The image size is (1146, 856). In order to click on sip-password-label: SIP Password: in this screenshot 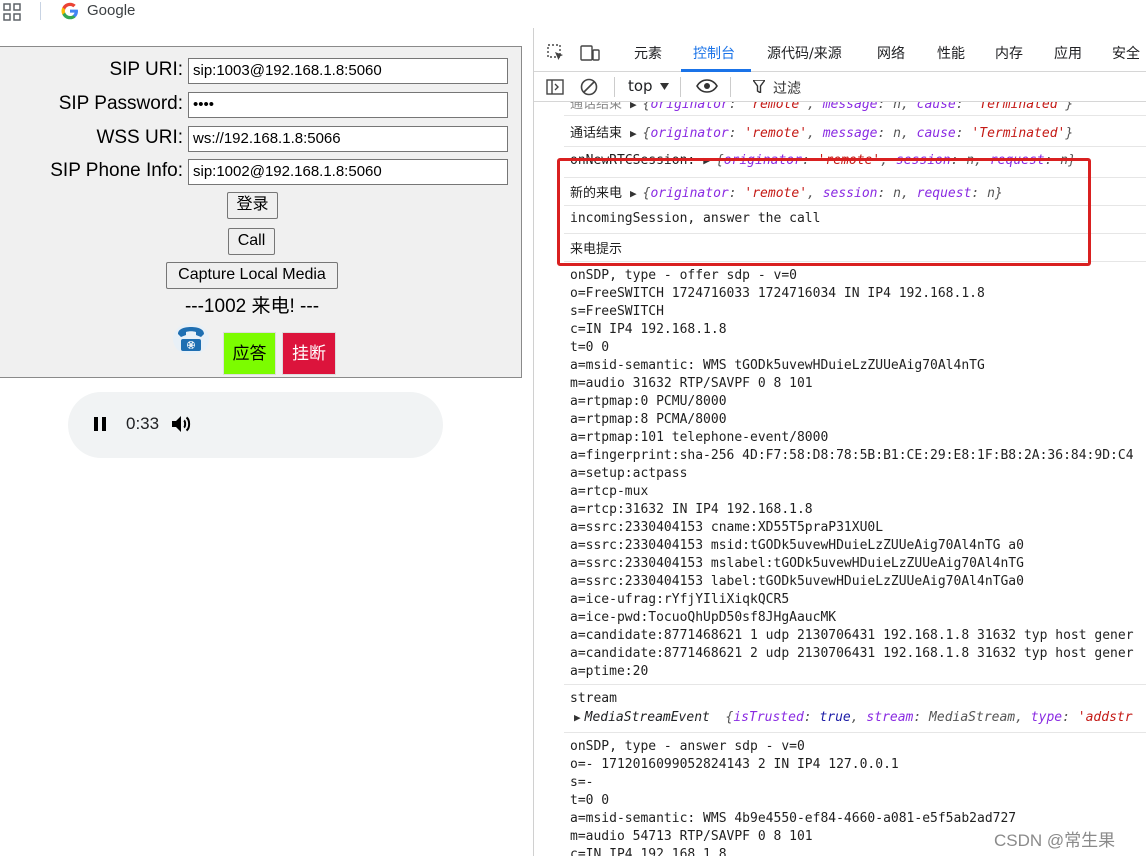, I will do `click(120, 103)`.